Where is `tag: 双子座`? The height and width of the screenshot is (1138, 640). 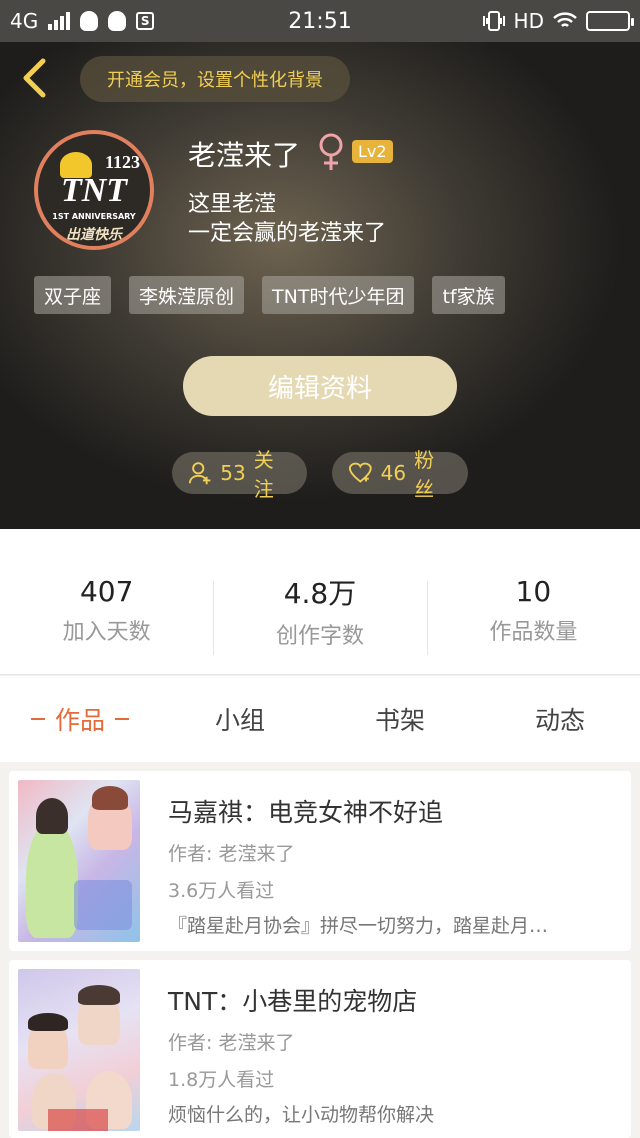
tag: 双子座 is located at coordinates (73, 295).